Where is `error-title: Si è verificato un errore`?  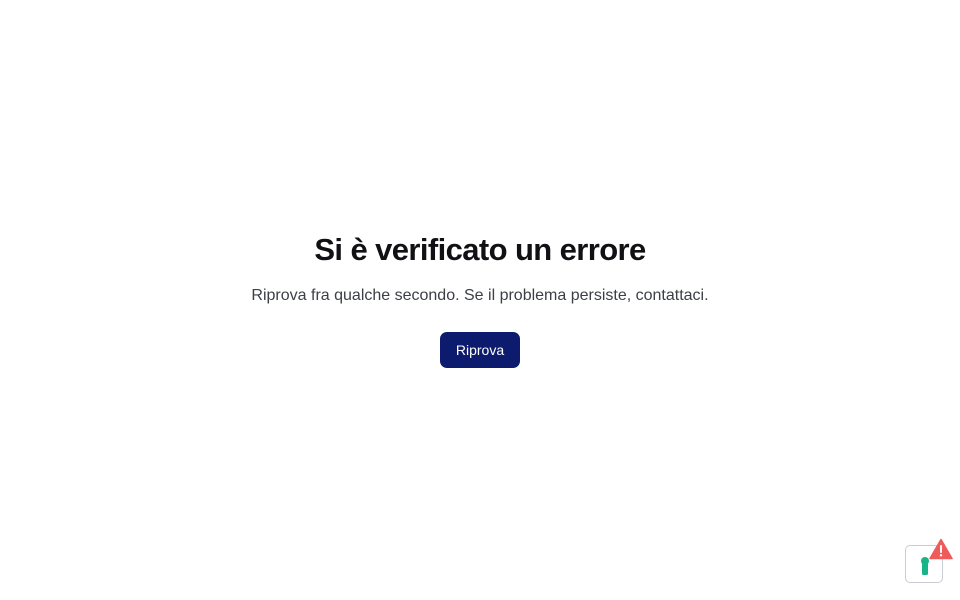 error-title: Si è verificato un errore is located at coordinates (480, 249).